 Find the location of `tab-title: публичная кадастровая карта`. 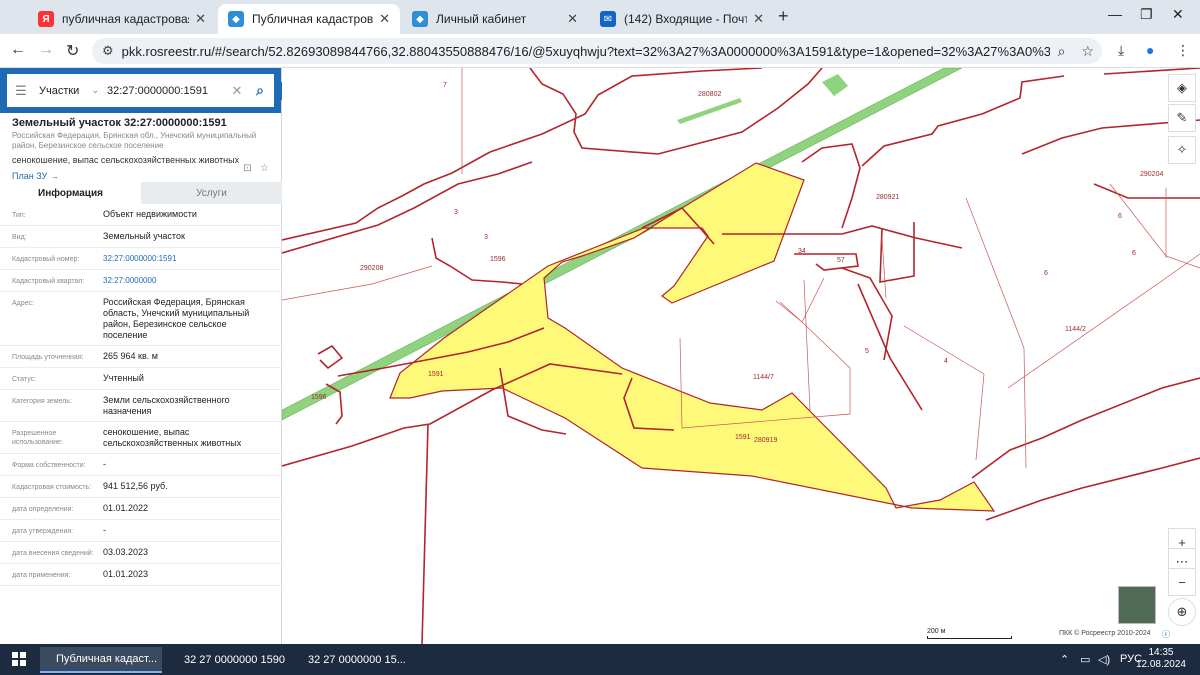

tab-title: публичная кадастровая карта is located at coordinates (126, 19).